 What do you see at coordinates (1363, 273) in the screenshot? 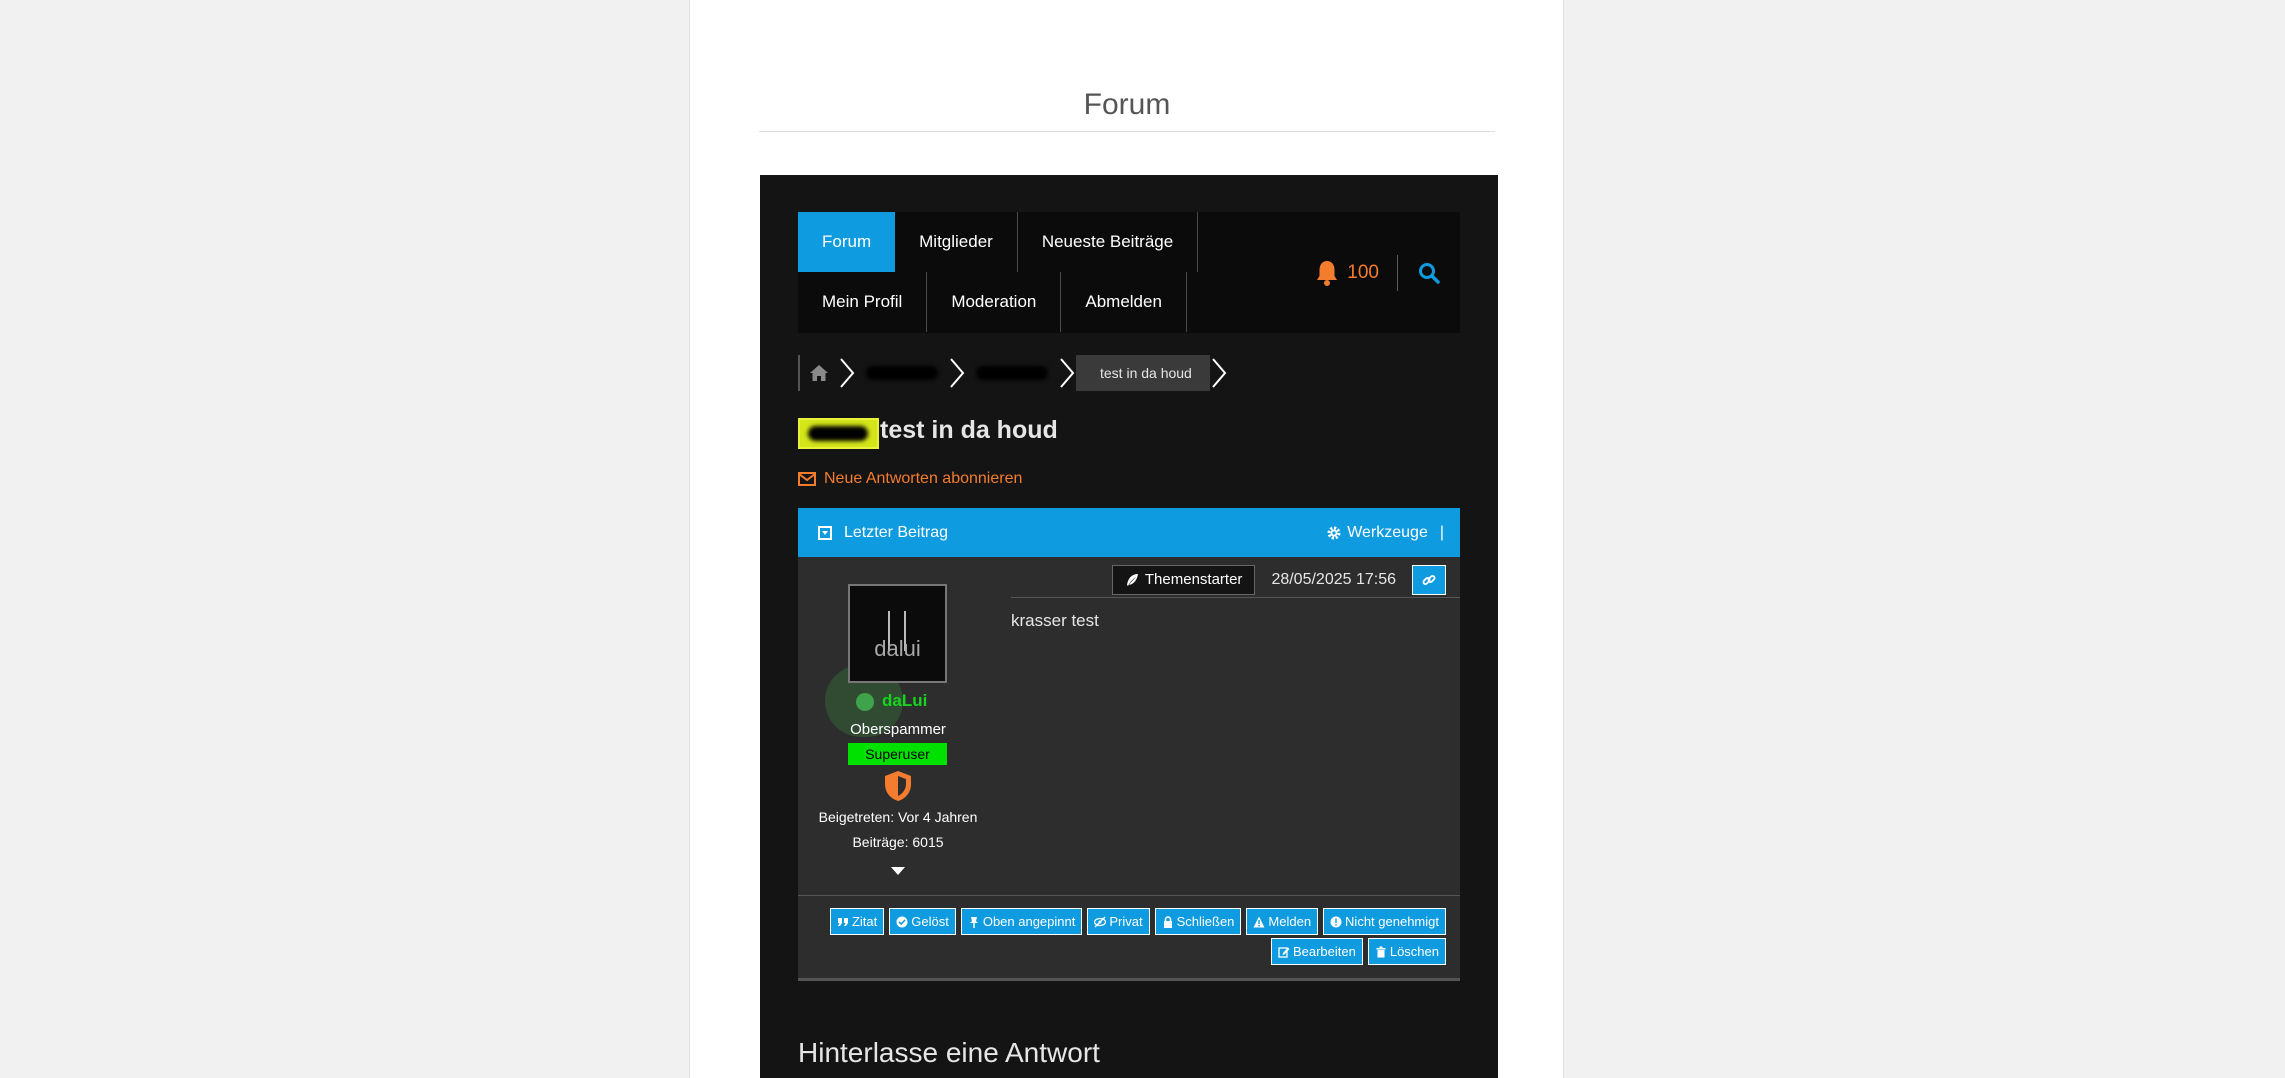
I see `notification-count: 100` at bounding box center [1363, 273].